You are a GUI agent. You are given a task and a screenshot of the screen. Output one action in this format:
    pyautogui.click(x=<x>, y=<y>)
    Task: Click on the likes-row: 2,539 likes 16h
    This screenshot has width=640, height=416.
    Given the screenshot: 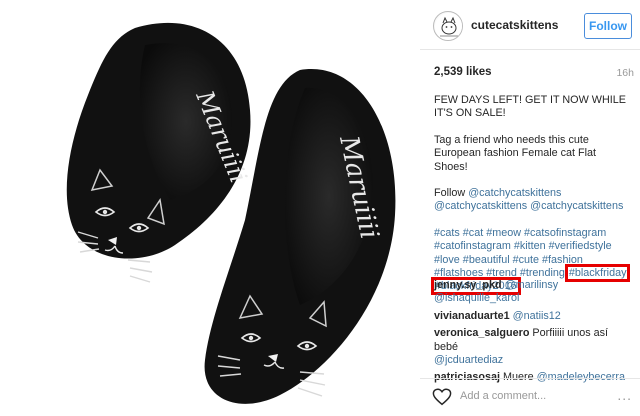 What is the action you would take?
    pyautogui.click(x=534, y=74)
    